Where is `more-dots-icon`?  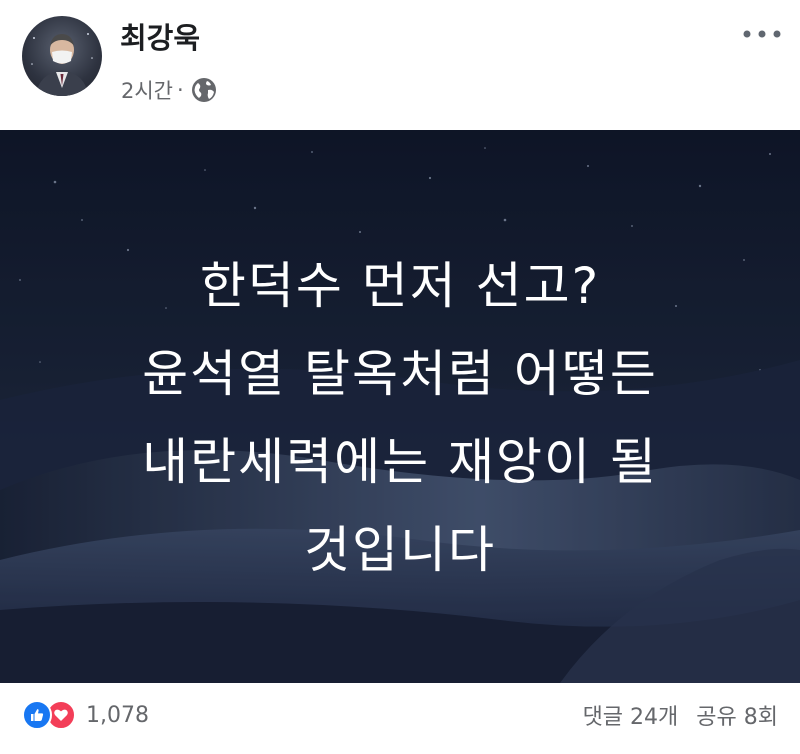 more-dots-icon is located at coordinates (762, 34).